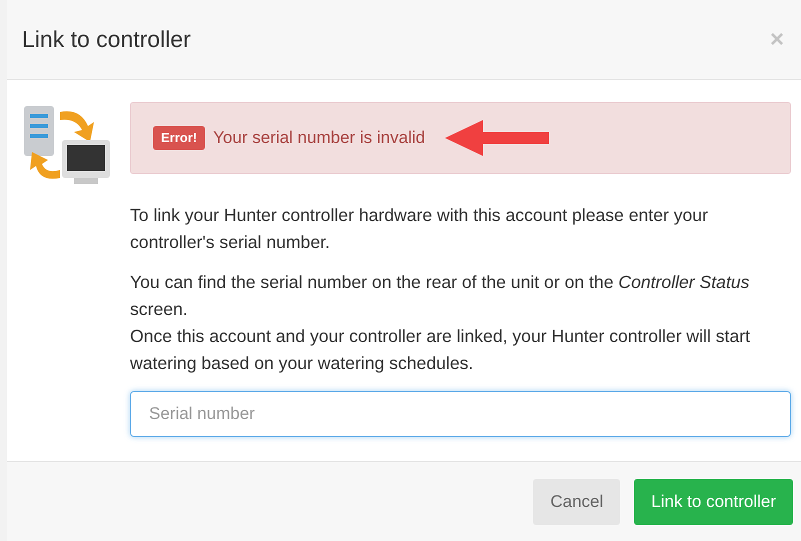 Image resolution: width=801 pixels, height=541 pixels. Describe the element at coordinates (67, 146) in the screenshot. I see `server-computer-sync-icon` at that location.